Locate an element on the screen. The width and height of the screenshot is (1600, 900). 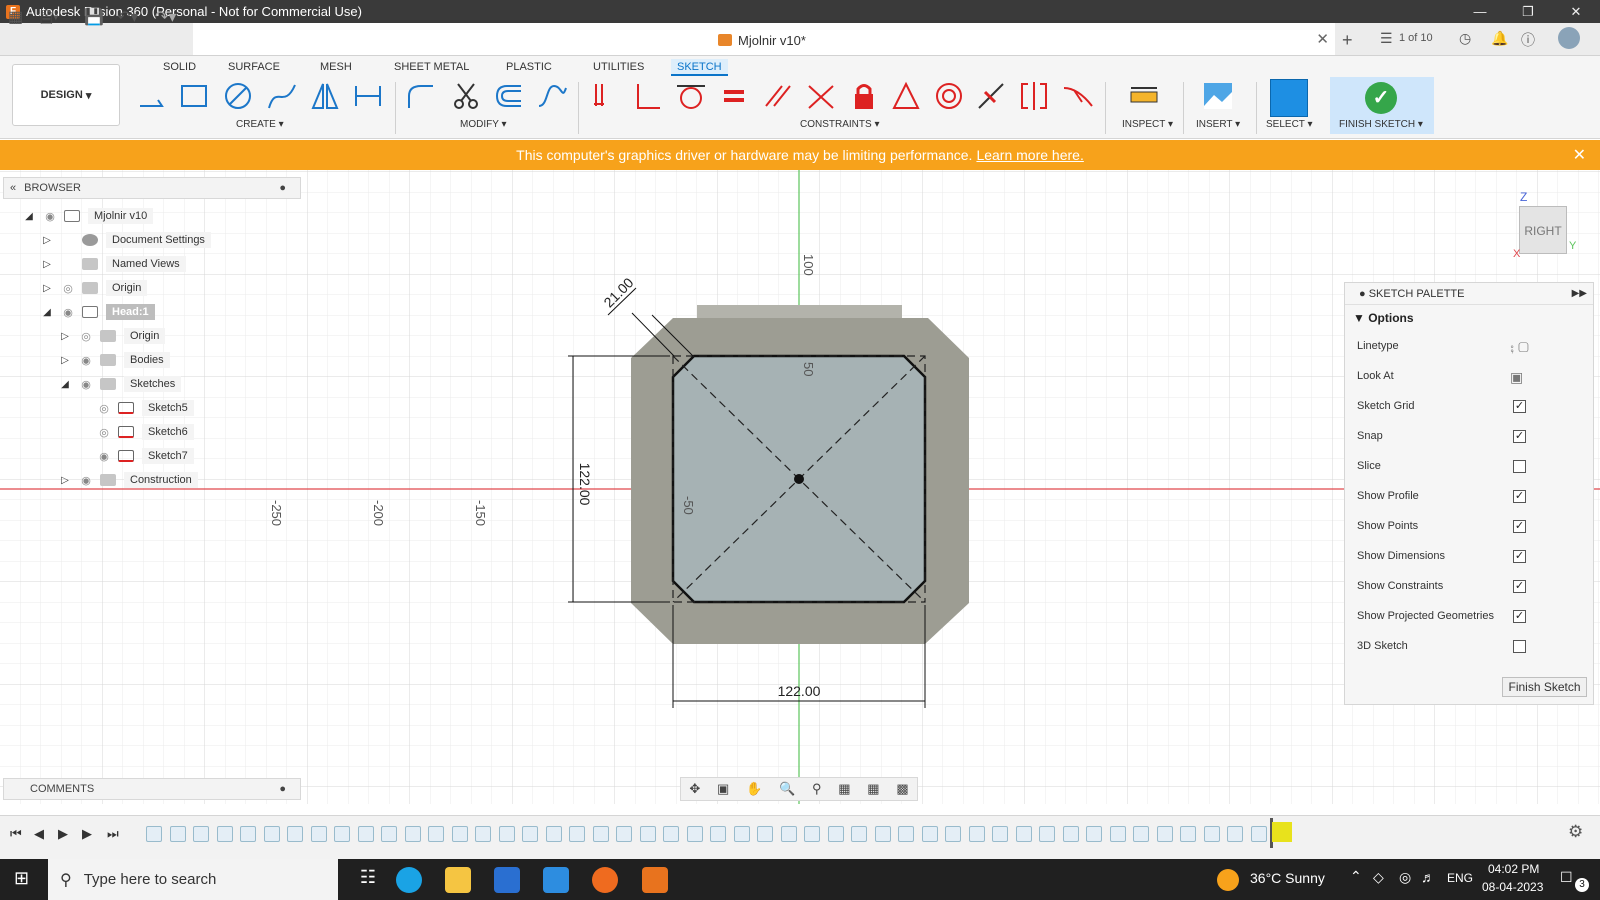
taskbar-search-box: ⚲ Type here to search is located at coordinates (193, 879).